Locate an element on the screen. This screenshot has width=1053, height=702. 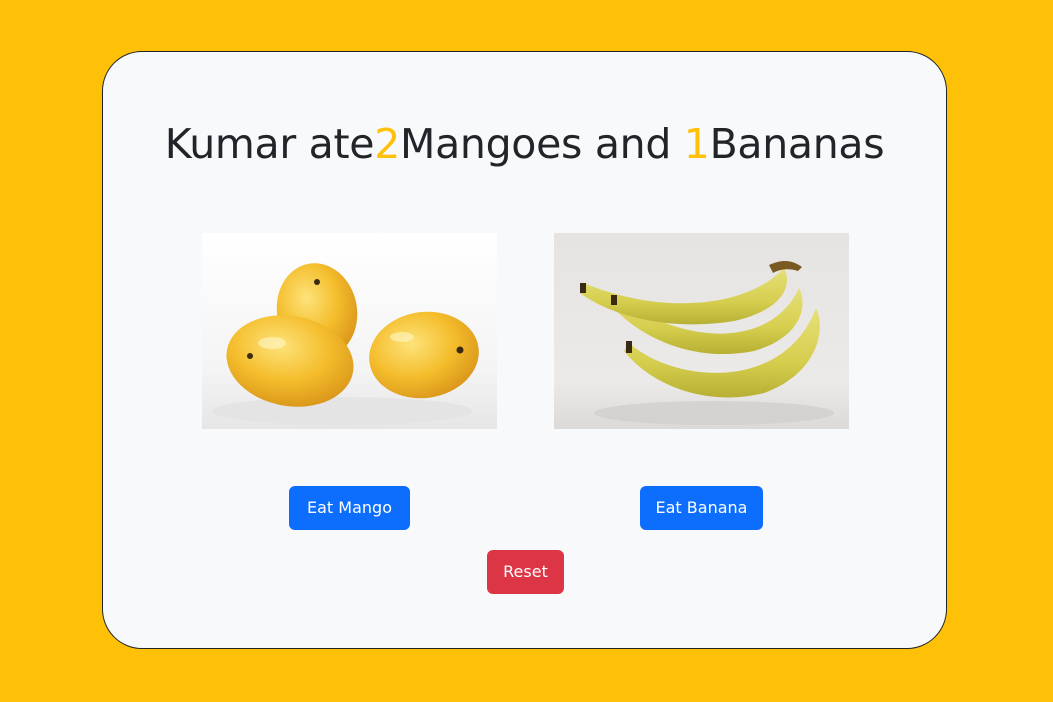
mango-count: 2 is located at coordinates (387, 144).